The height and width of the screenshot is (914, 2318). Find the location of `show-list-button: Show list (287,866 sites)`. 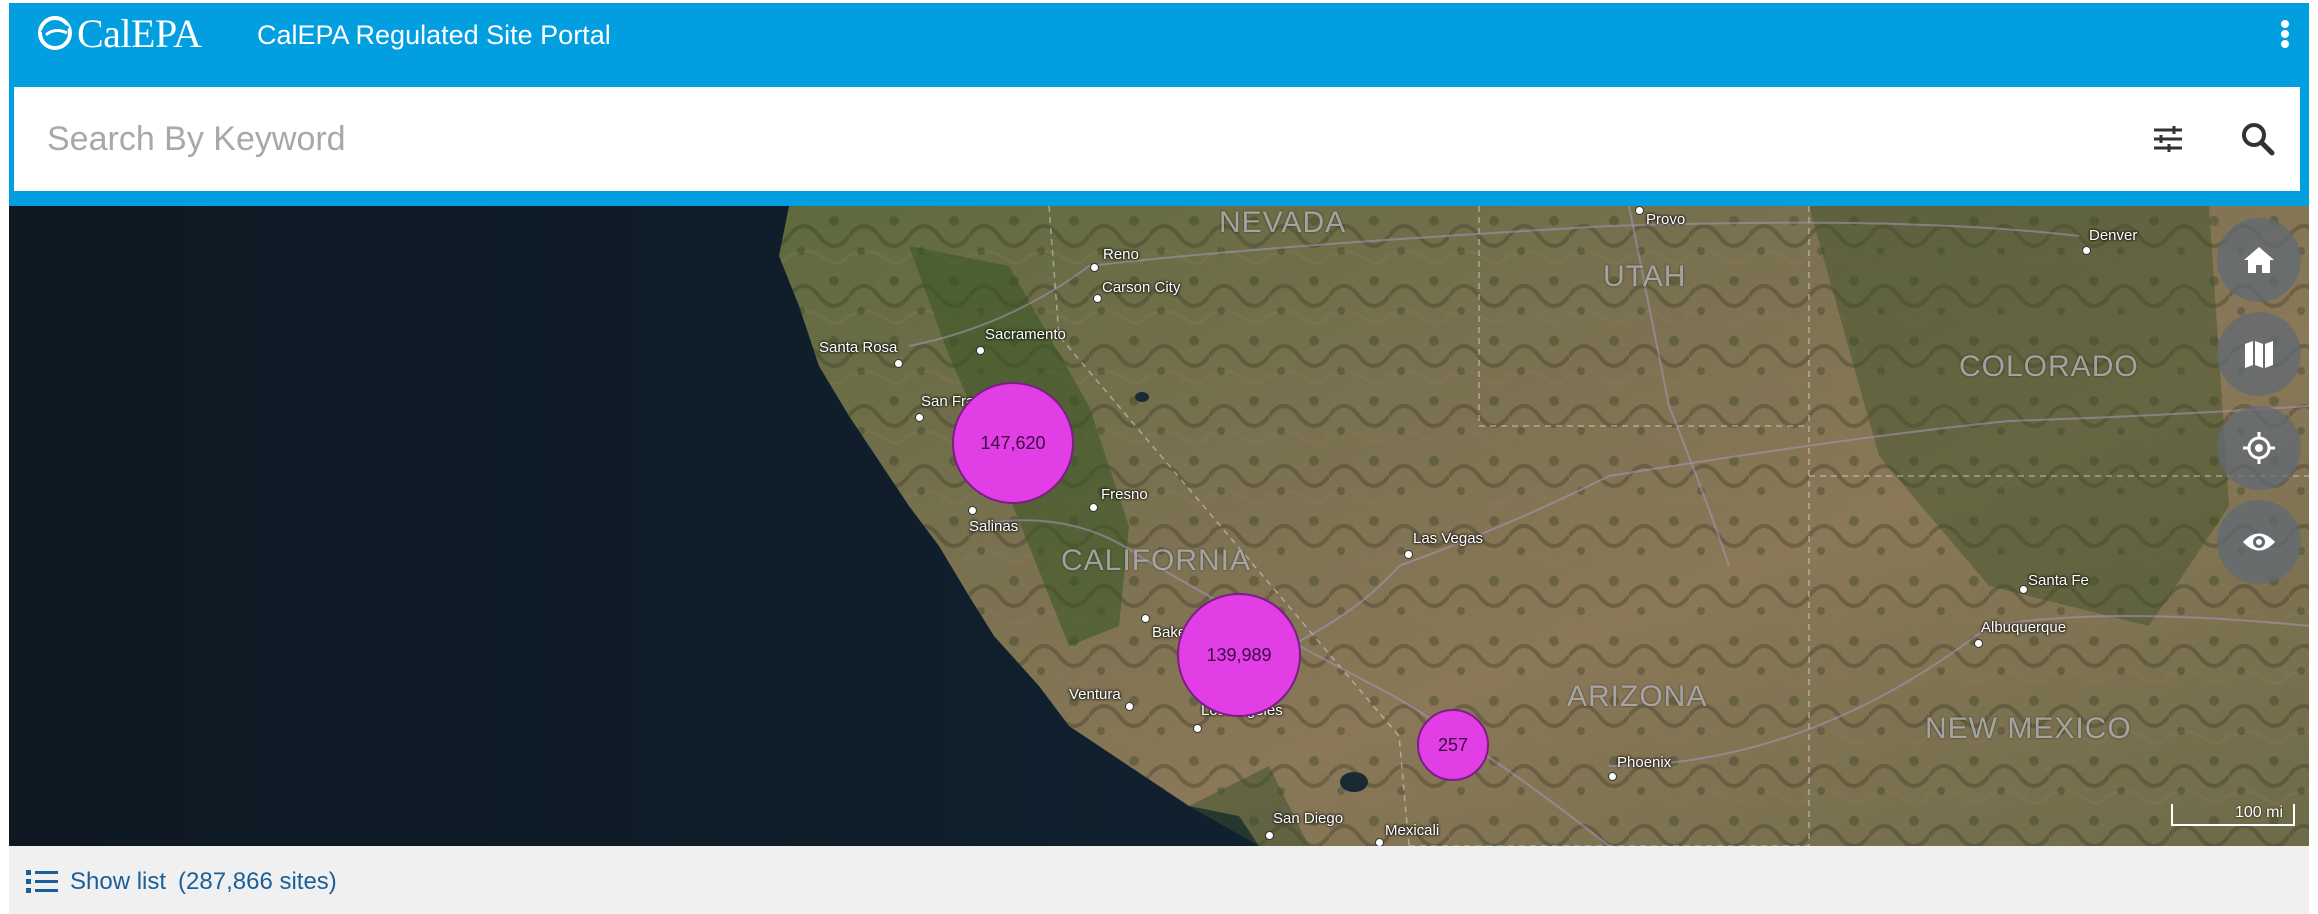

show-list-button: Show list (287,866 sites) is located at coordinates (181, 882).